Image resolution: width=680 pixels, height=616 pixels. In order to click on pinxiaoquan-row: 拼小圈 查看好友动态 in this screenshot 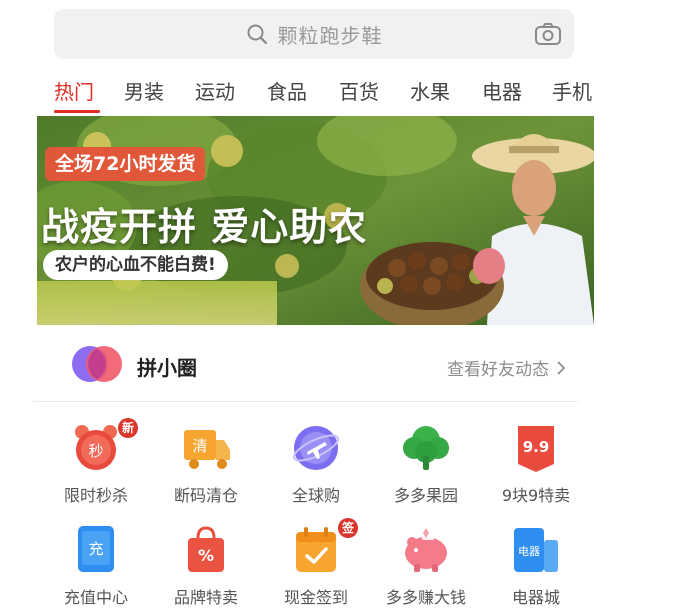, I will do `click(315, 365)`.